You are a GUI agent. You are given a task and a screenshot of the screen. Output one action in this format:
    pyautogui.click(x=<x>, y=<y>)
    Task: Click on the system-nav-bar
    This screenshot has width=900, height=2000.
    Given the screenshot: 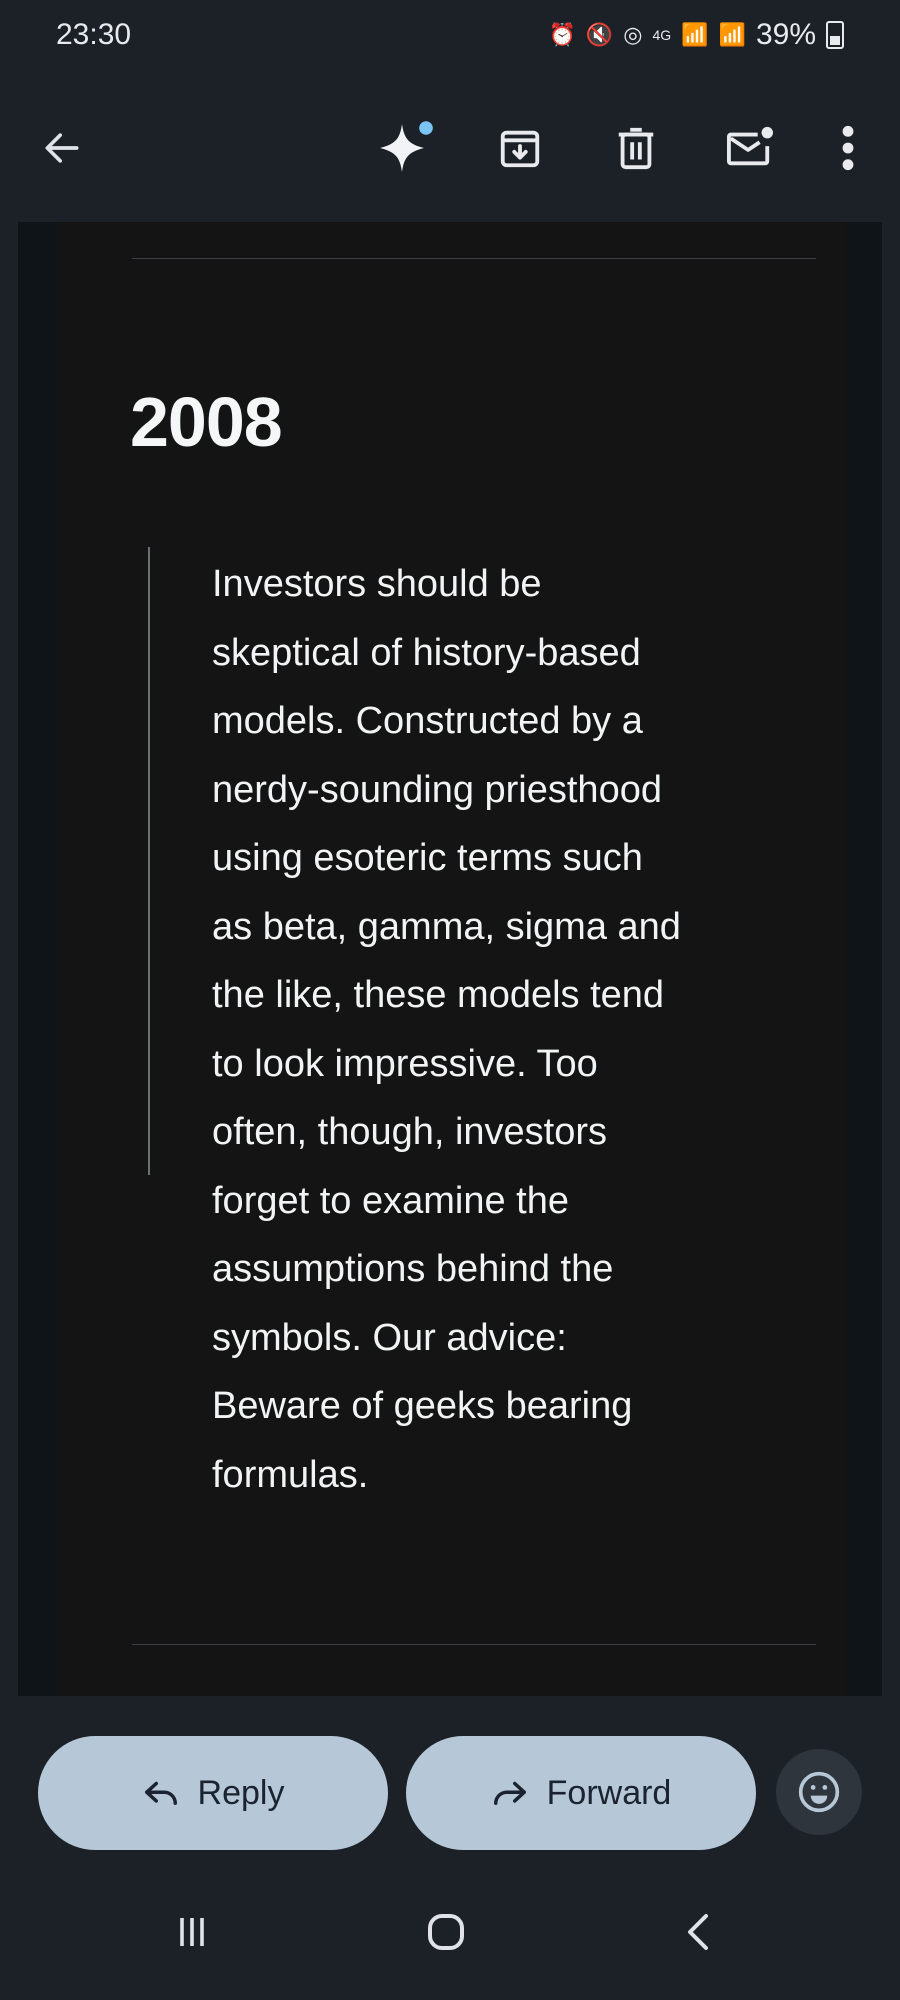 What is the action you would take?
    pyautogui.click(x=450, y=1933)
    